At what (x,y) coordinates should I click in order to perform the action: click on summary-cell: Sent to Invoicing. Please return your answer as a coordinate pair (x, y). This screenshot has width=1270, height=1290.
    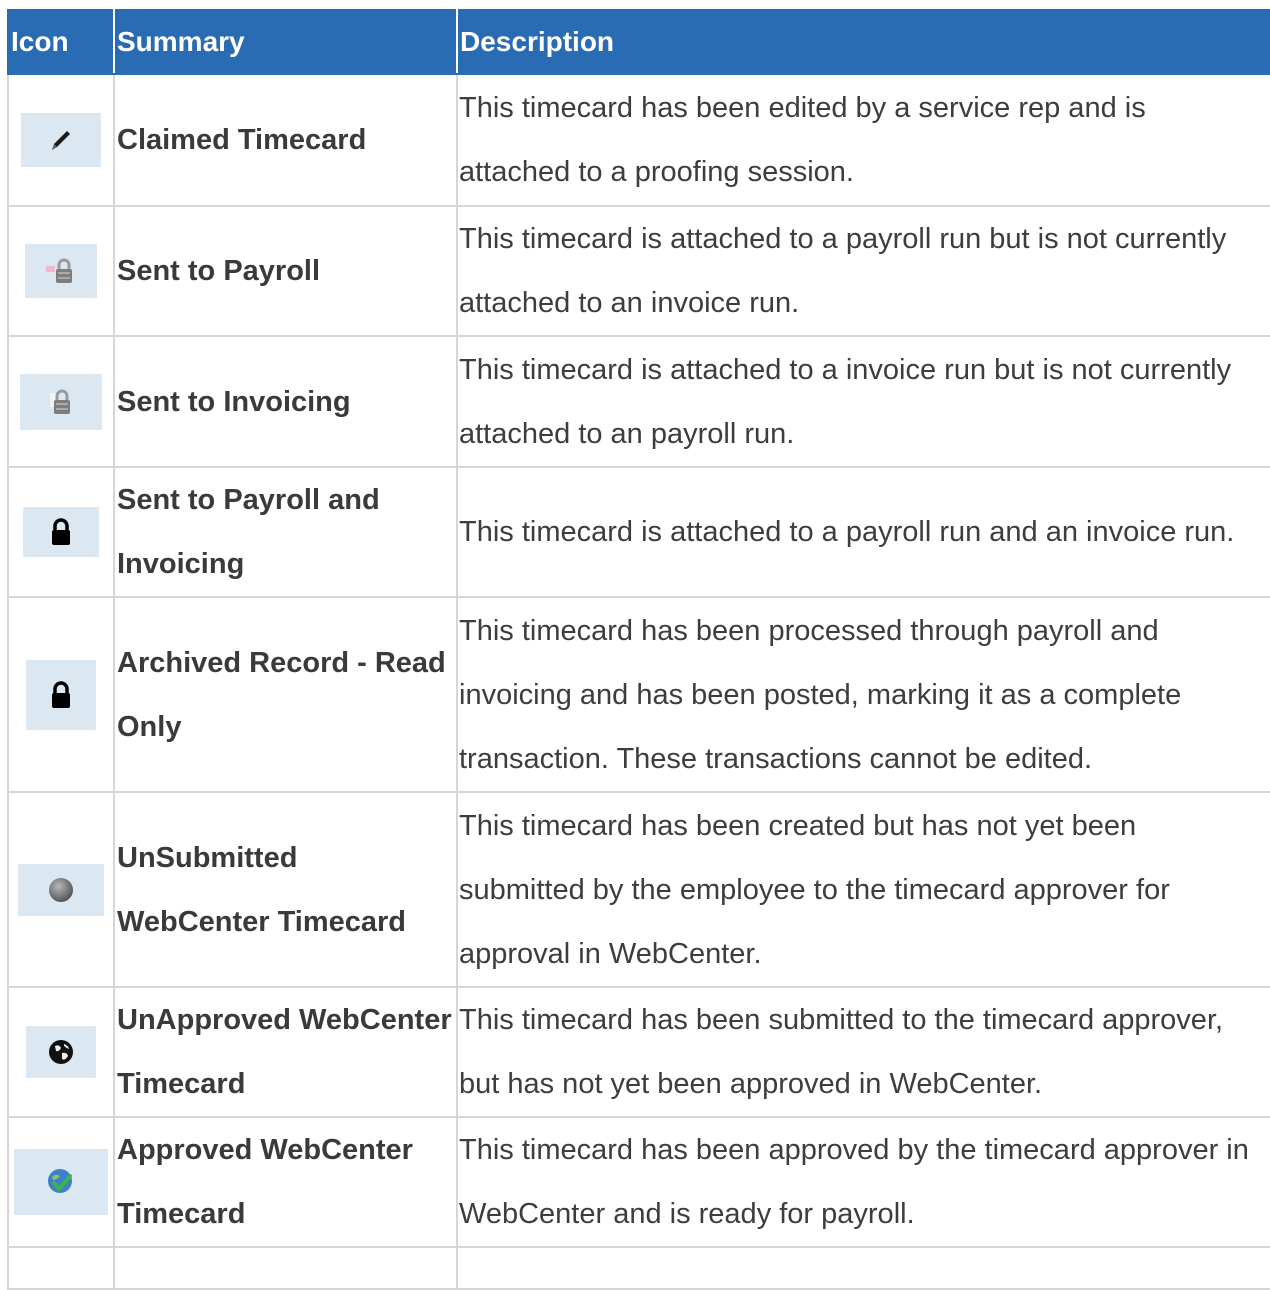
    Looking at the image, I should click on (285, 401).